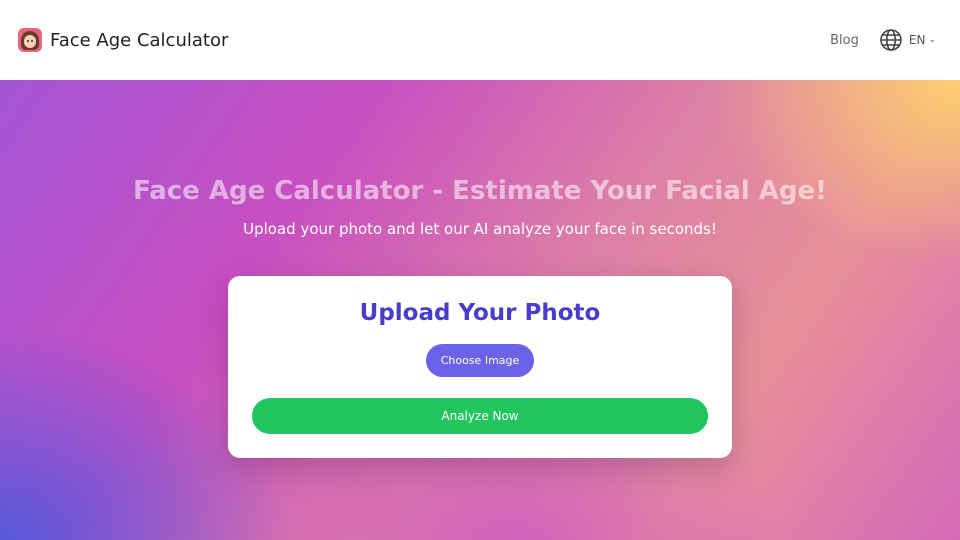 The image size is (960, 540). Describe the element at coordinates (480, 313) in the screenshot. I see `upload-card-title: Upload Your Photo` at that location.